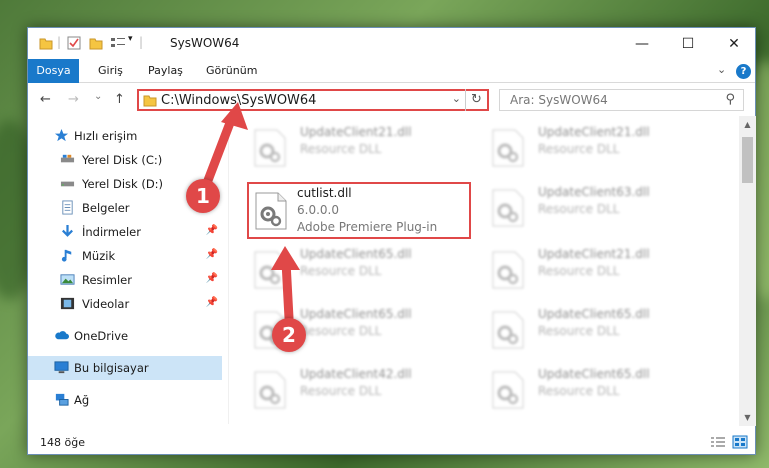 The image size is (769, 468). Describe the element at coordinates (251, 212) in the screenshot. I see `annotation-arrows` at that location.